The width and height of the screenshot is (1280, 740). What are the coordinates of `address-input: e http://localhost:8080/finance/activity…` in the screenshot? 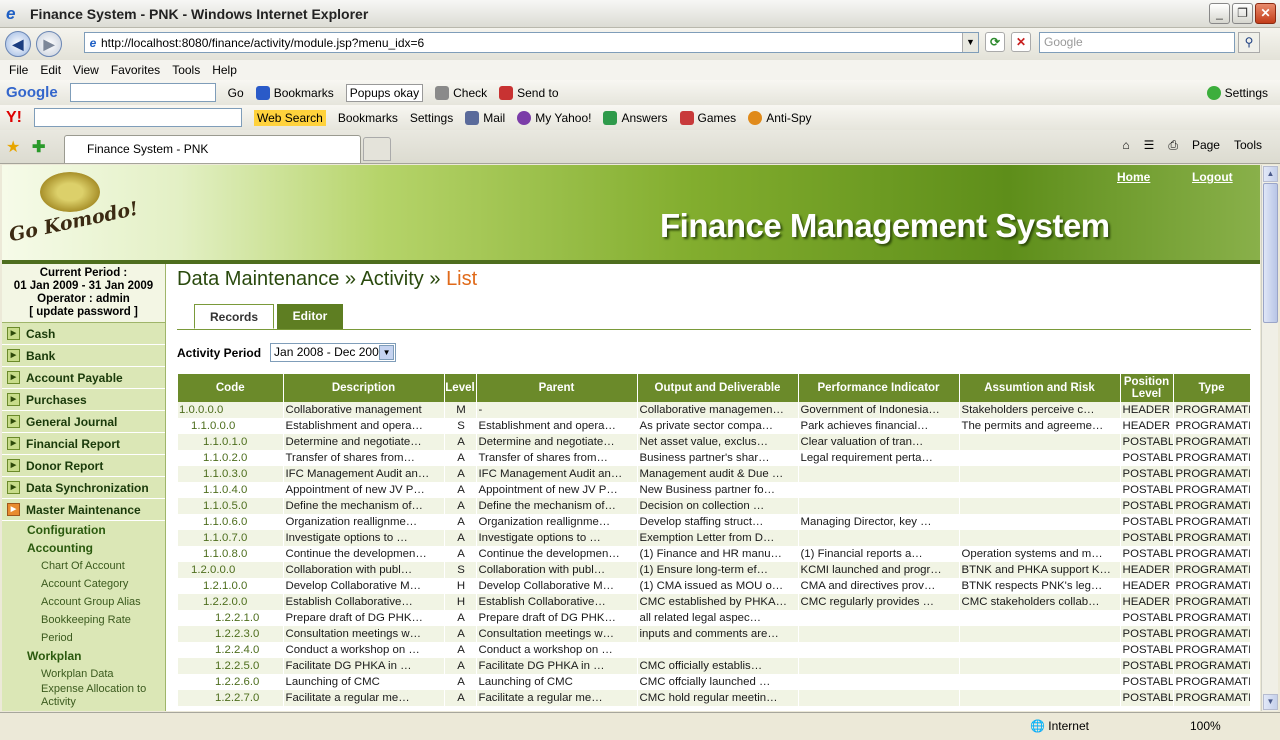 It's located at (531, 42).